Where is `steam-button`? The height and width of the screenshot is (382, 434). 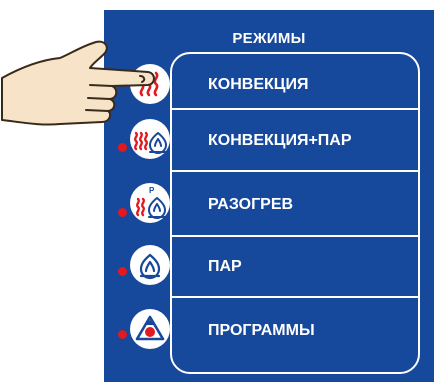 steam-button is located at coordinates (150, 265).